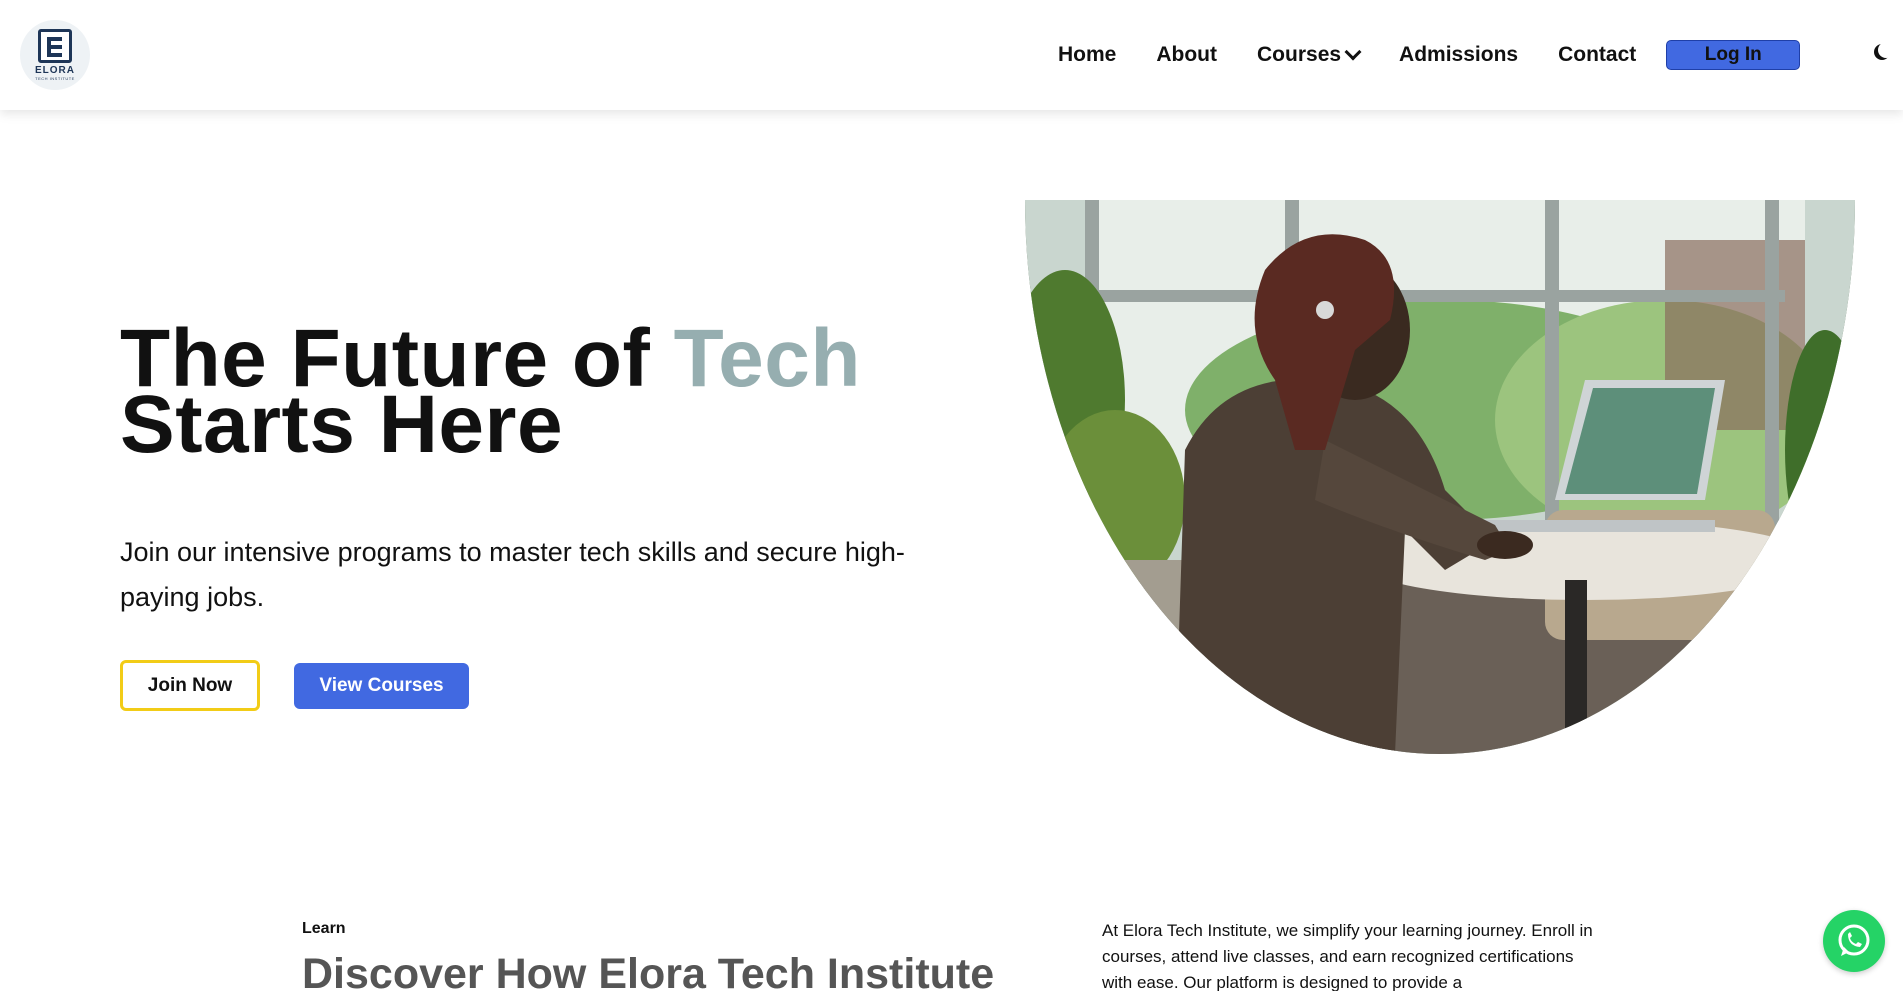 This screenshot has width=1903, height=991. Describe the element at coordinates (1186, 55) in the screenshot. I see `nav-about: About` at that location.